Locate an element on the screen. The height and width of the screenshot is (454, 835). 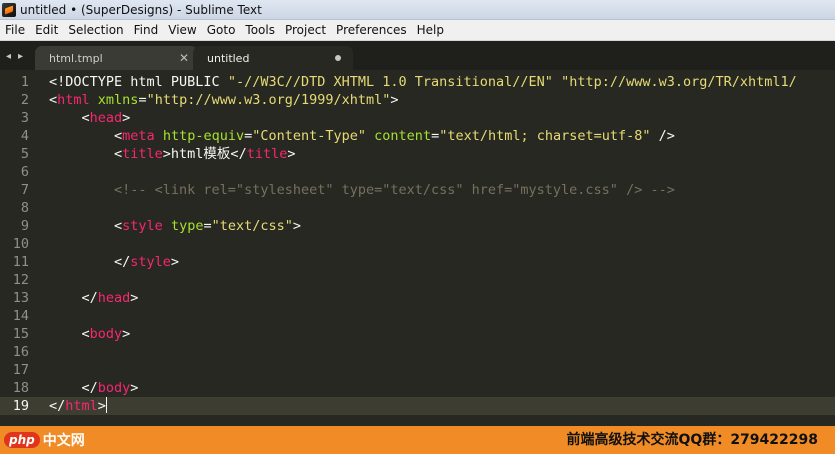
logo-php-text: php is located at coordinates (22, 440).